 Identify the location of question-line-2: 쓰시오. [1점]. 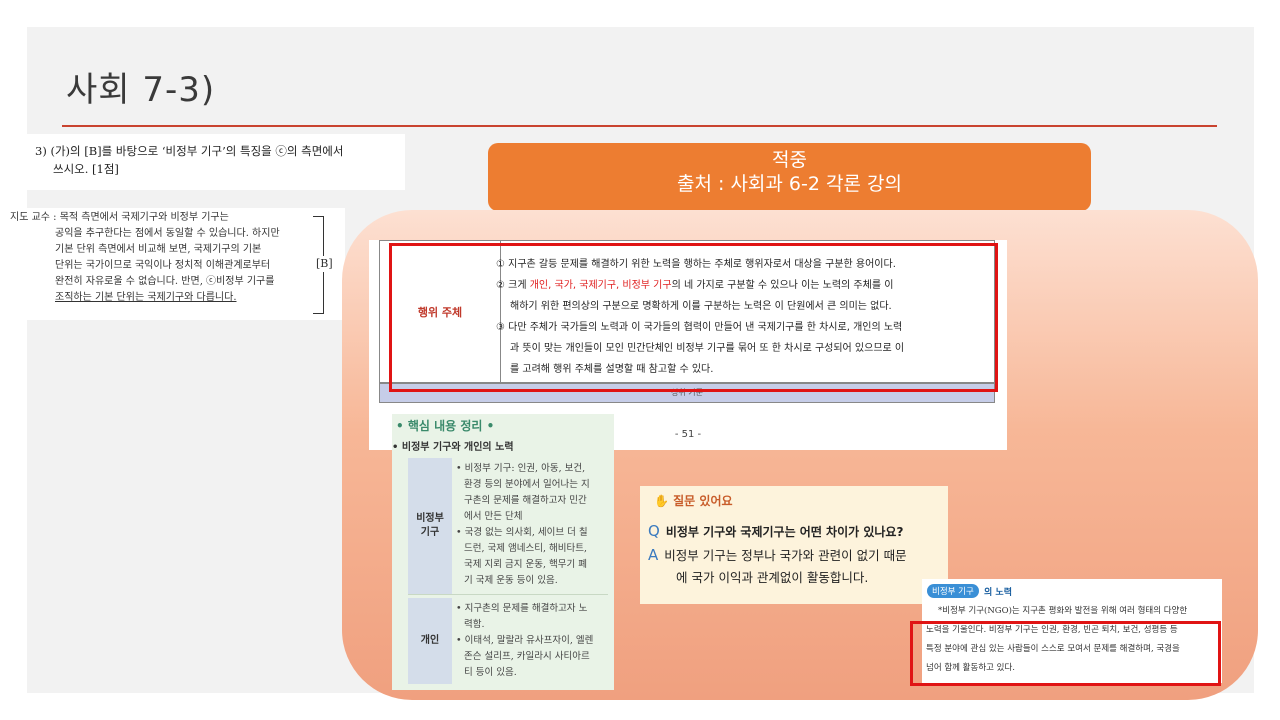
(86, 169).